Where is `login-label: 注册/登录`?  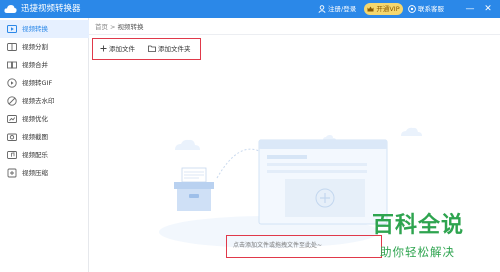
login-label: 注册/登录 is located at coordinates (342, 9).